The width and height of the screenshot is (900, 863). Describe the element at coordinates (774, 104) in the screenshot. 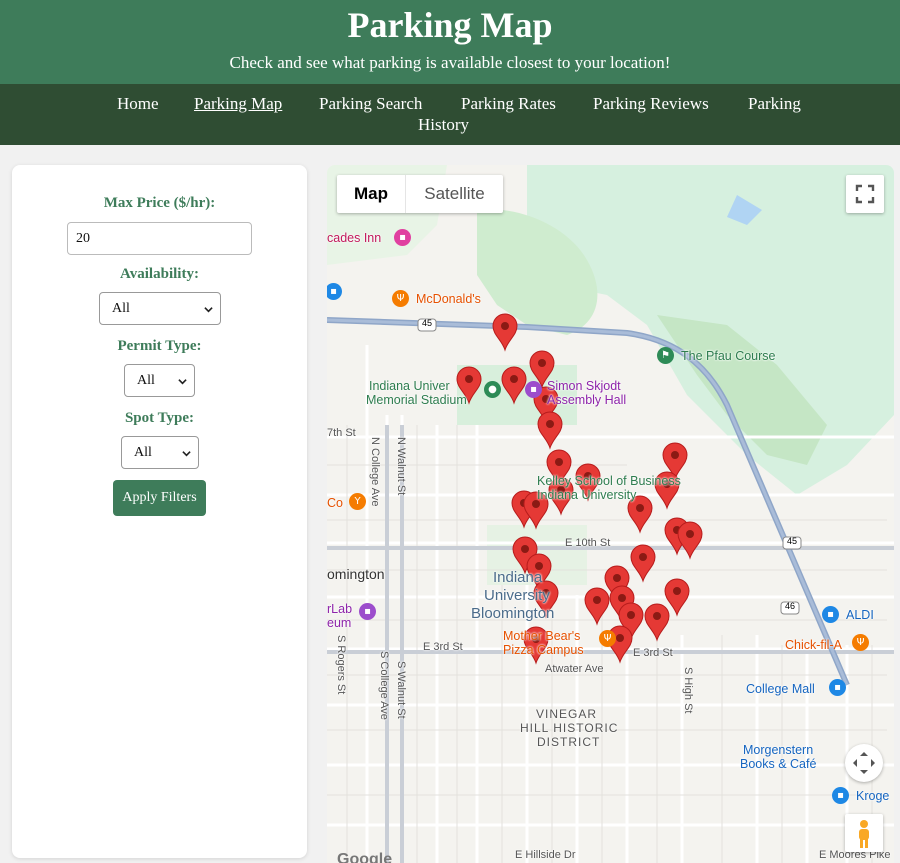

I see `nav-parking-history: Parking` at that location.